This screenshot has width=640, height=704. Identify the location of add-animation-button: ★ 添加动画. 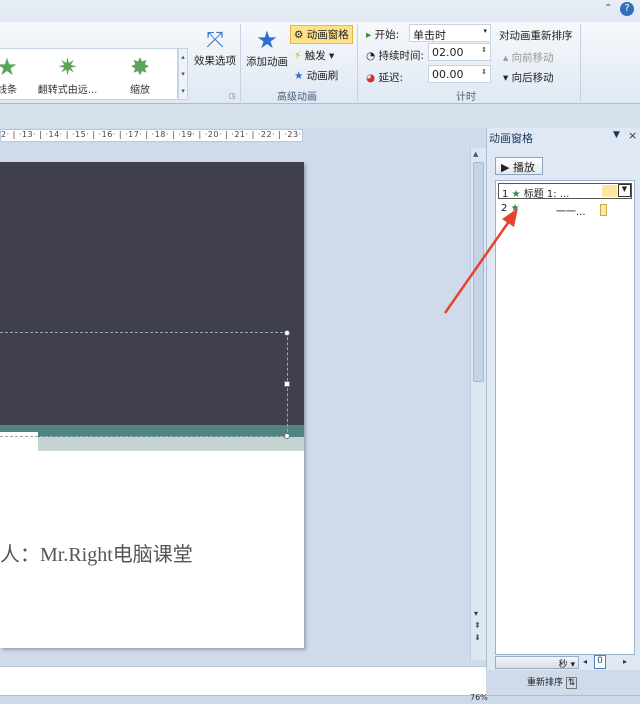
(267, 47).